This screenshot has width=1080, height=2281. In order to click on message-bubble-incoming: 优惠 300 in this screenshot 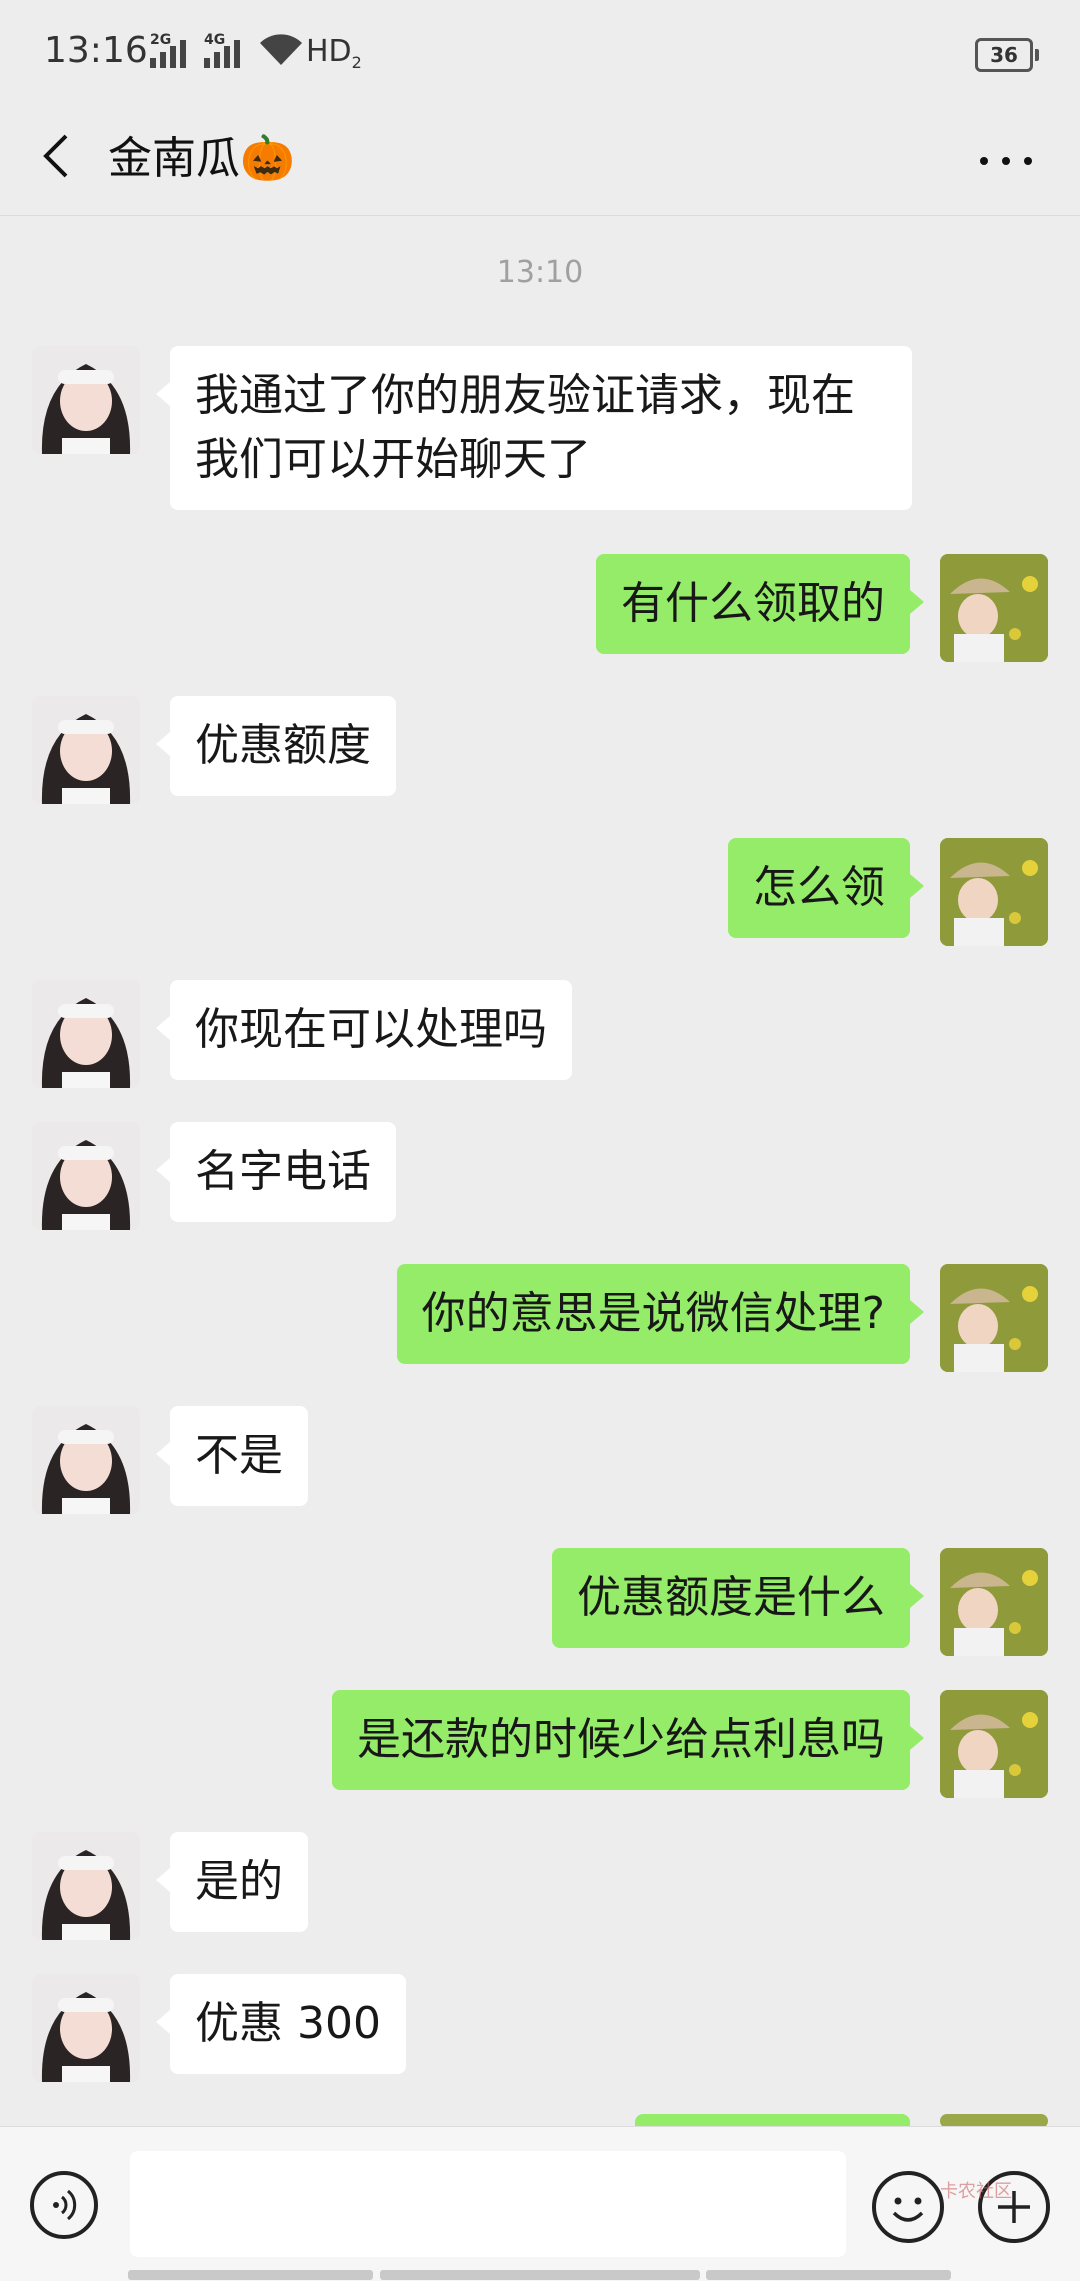, I will do `click(281, 2024)`.